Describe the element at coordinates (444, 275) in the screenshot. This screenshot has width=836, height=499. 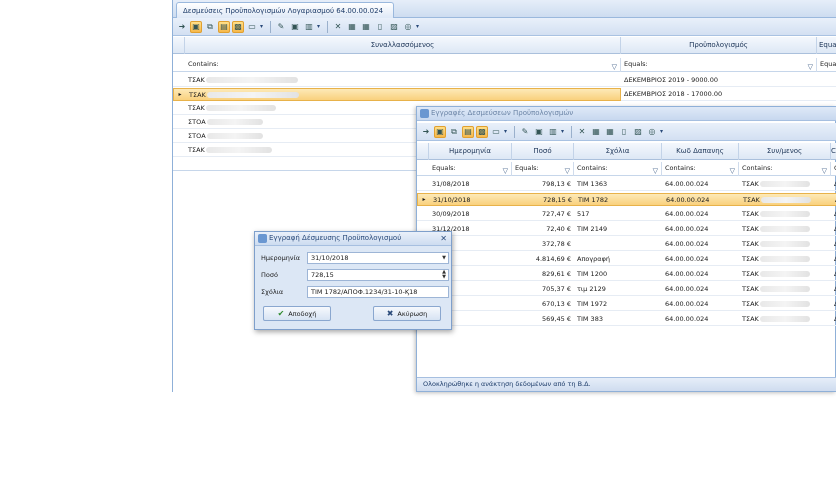
I see `spinner-icon: ▲ ▼` at that location.